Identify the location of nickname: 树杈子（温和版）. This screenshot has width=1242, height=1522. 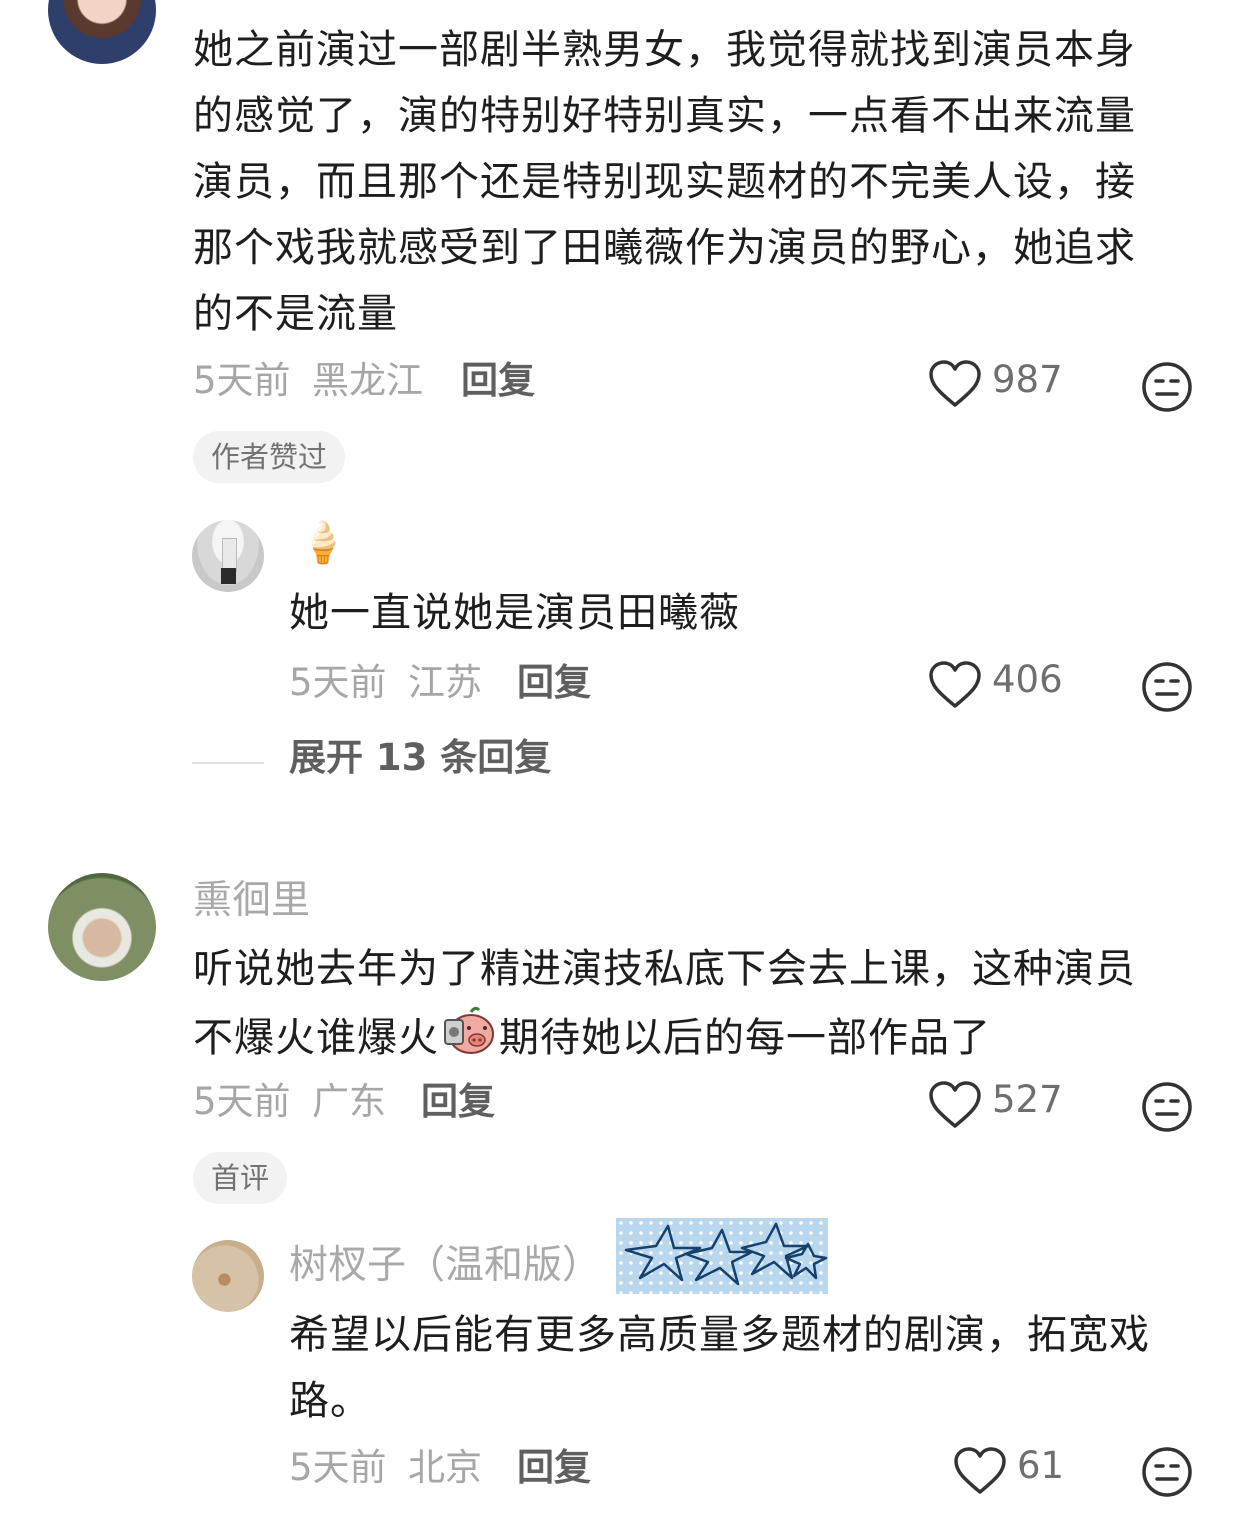
(445, 1266).